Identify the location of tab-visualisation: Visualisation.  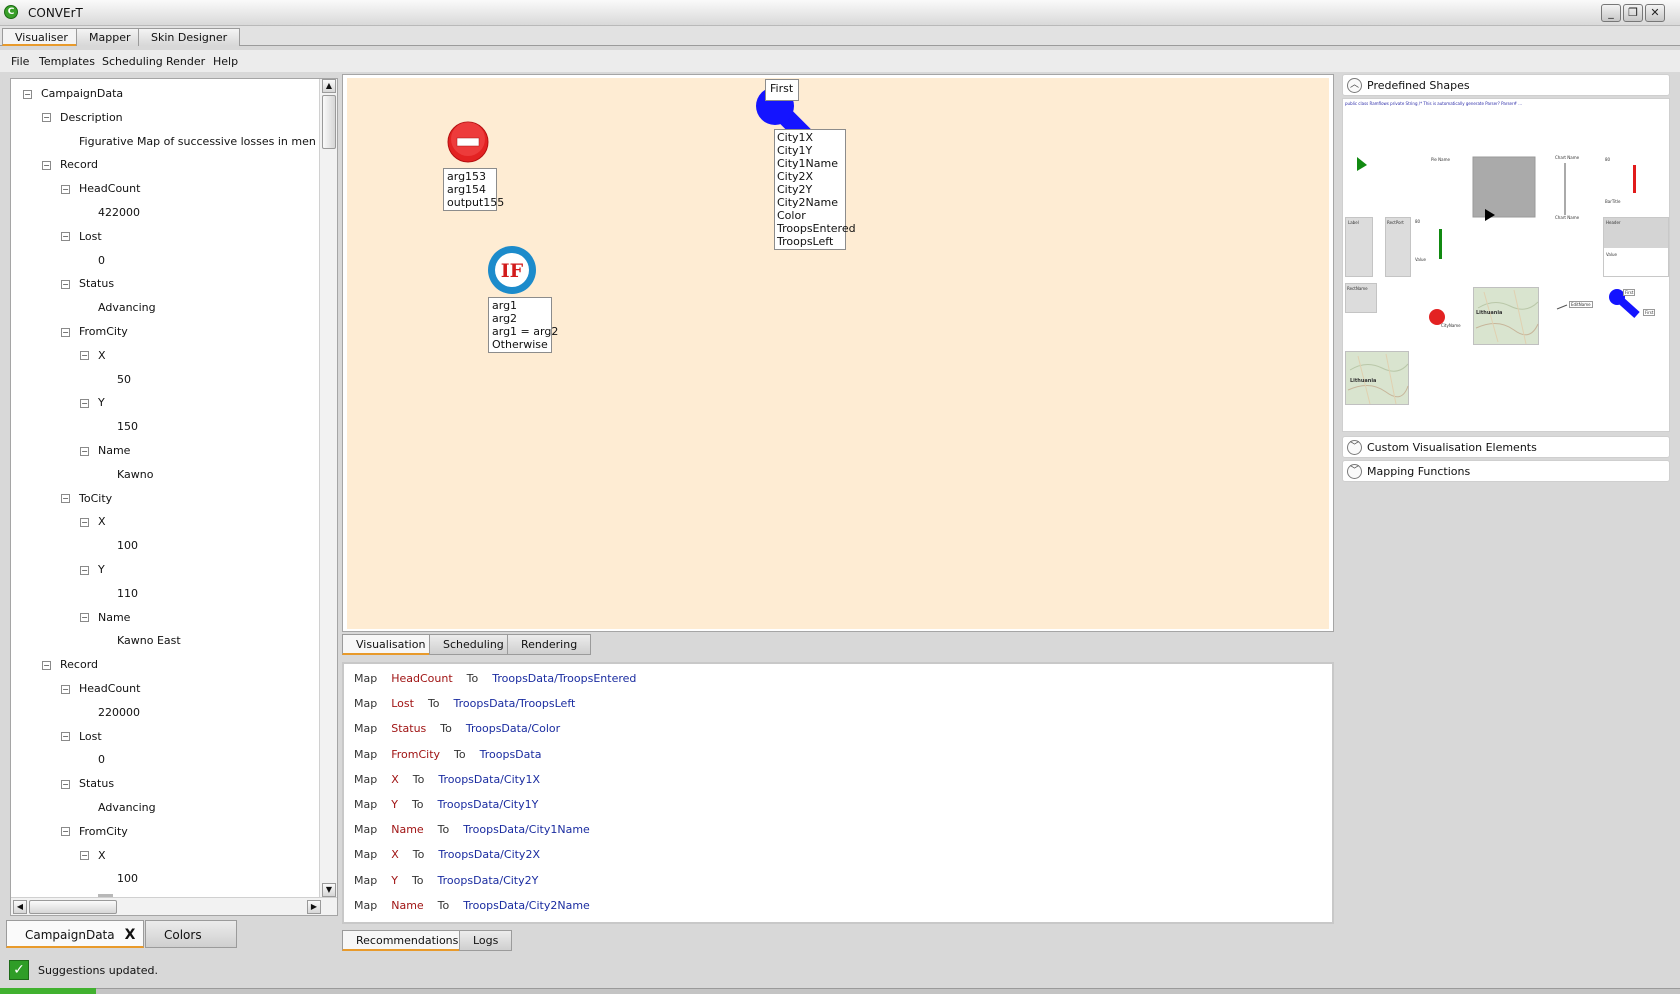
(391, 644).